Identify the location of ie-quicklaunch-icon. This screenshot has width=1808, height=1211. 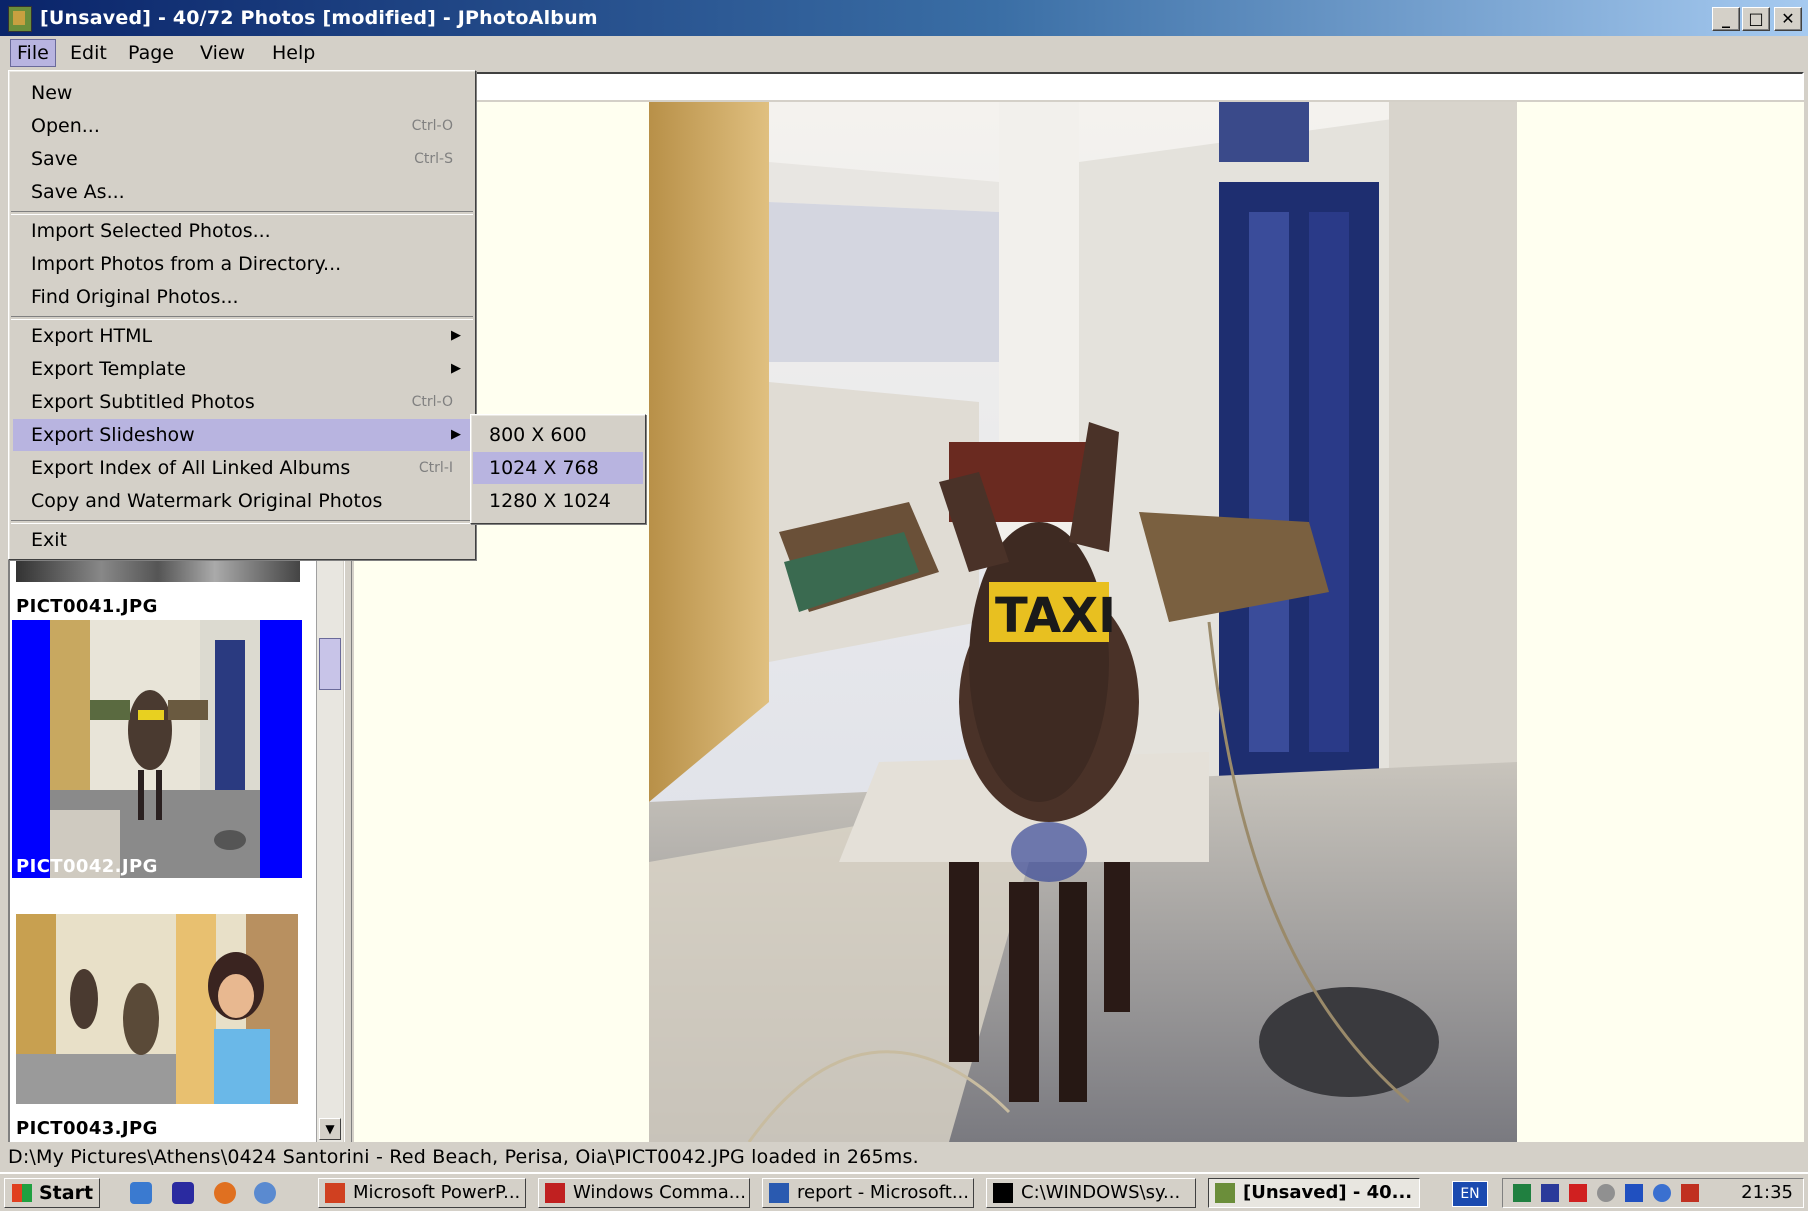
(141, 1193).